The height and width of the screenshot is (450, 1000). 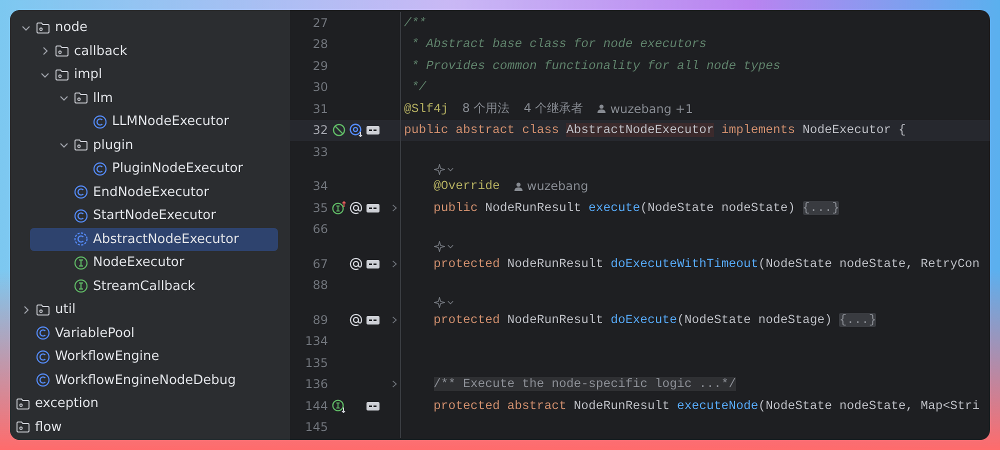 What do you see at coordinates (426, 109) in the screenshot?
I see `code-text: @Slf4j` at bounding box center [426, 109].